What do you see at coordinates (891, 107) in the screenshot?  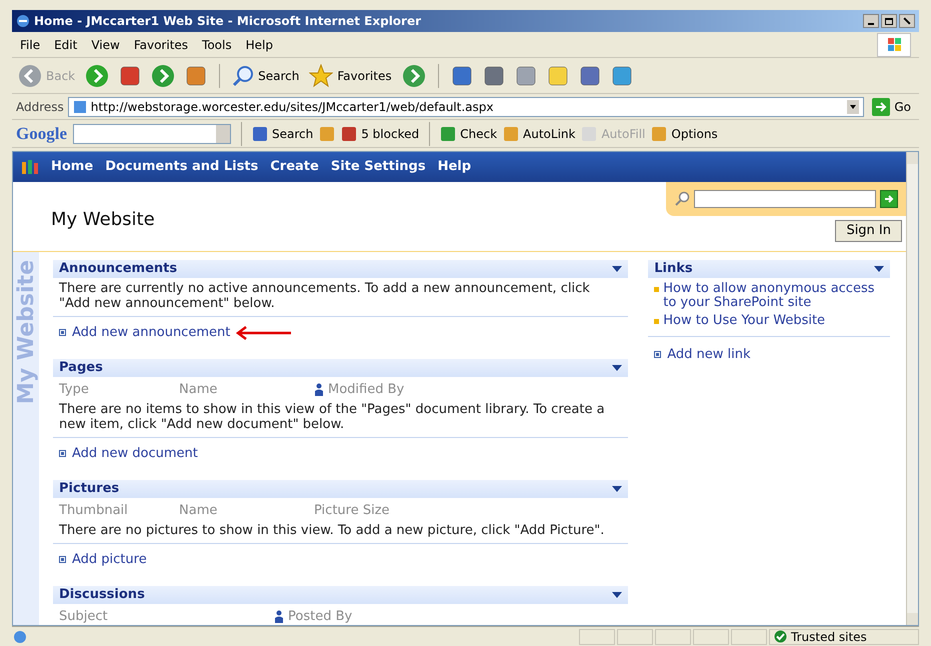 I see `go-button: Go` at bounding box center [891, 107].